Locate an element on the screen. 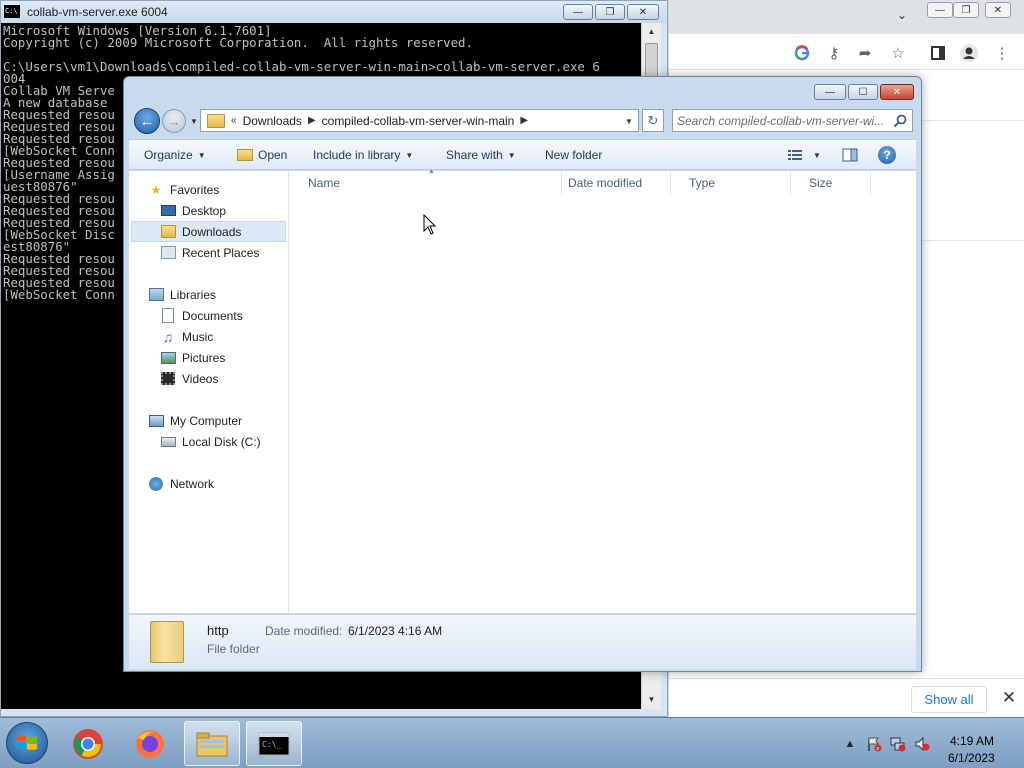 The width and height of the screenshot is (1024, 768). explorer-titlebar: — ☐ ✕ is located at coordinates (522, 92).